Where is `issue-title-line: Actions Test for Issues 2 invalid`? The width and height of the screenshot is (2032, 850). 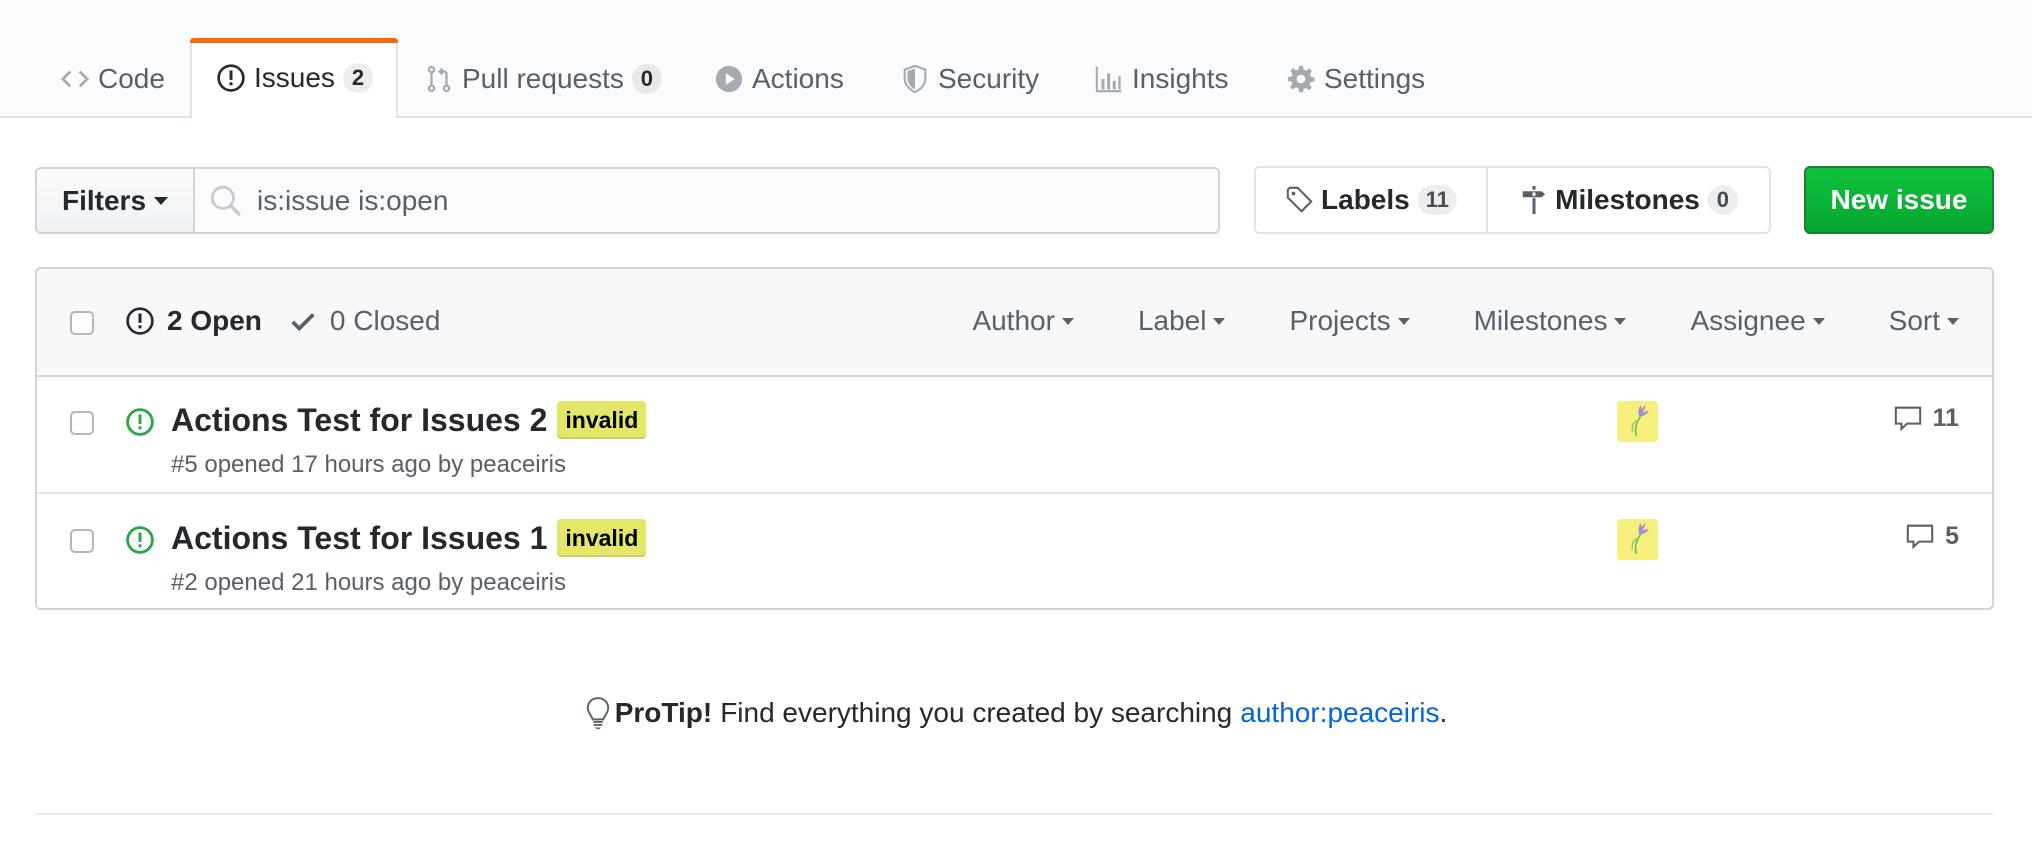
issue-title-line: Actions Test for Issues 2 invalid is located at coordinates (409, 420).